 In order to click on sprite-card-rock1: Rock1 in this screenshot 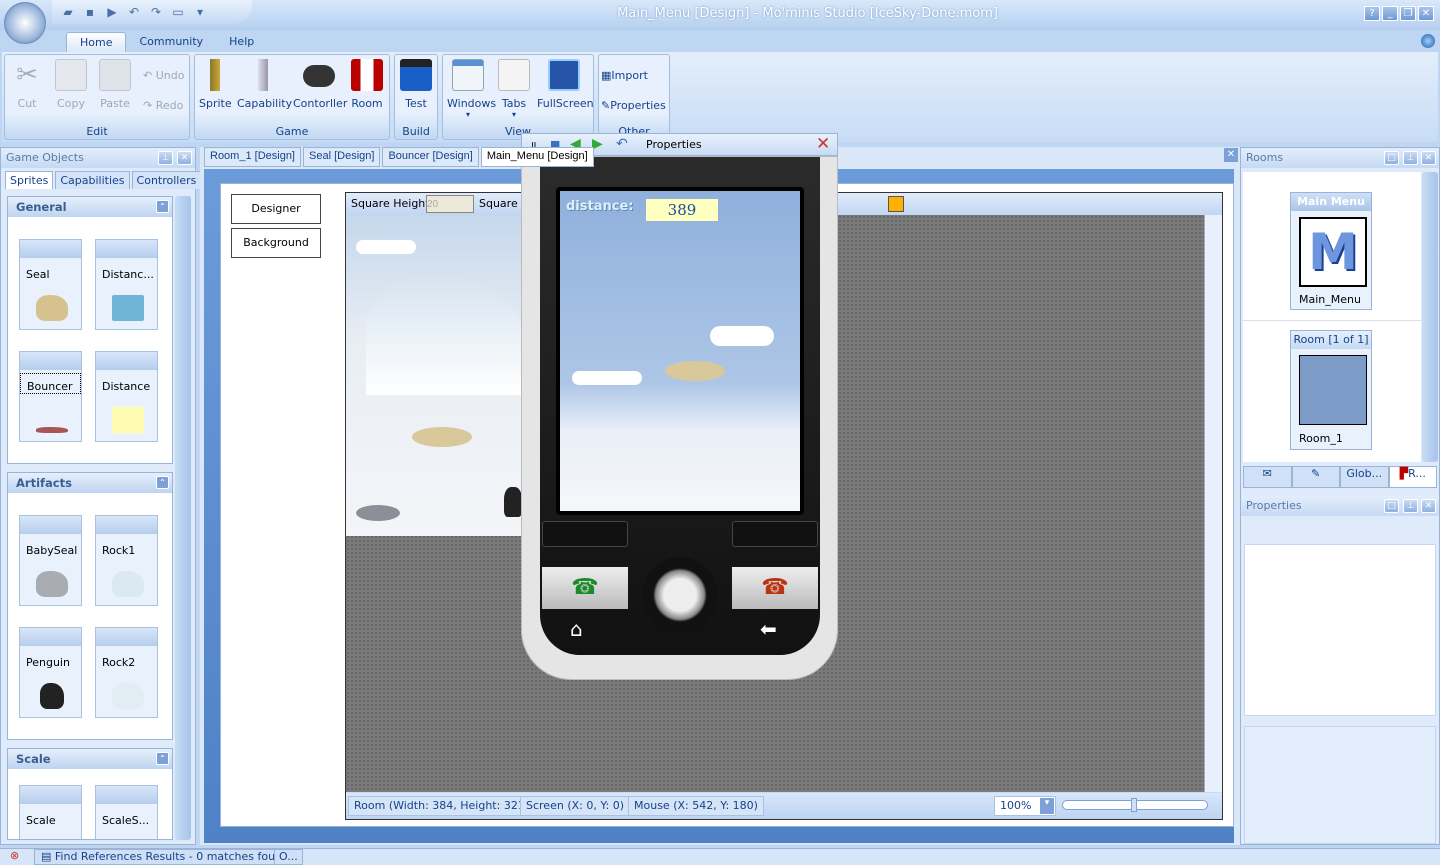, I will do `click(126, 560)`.